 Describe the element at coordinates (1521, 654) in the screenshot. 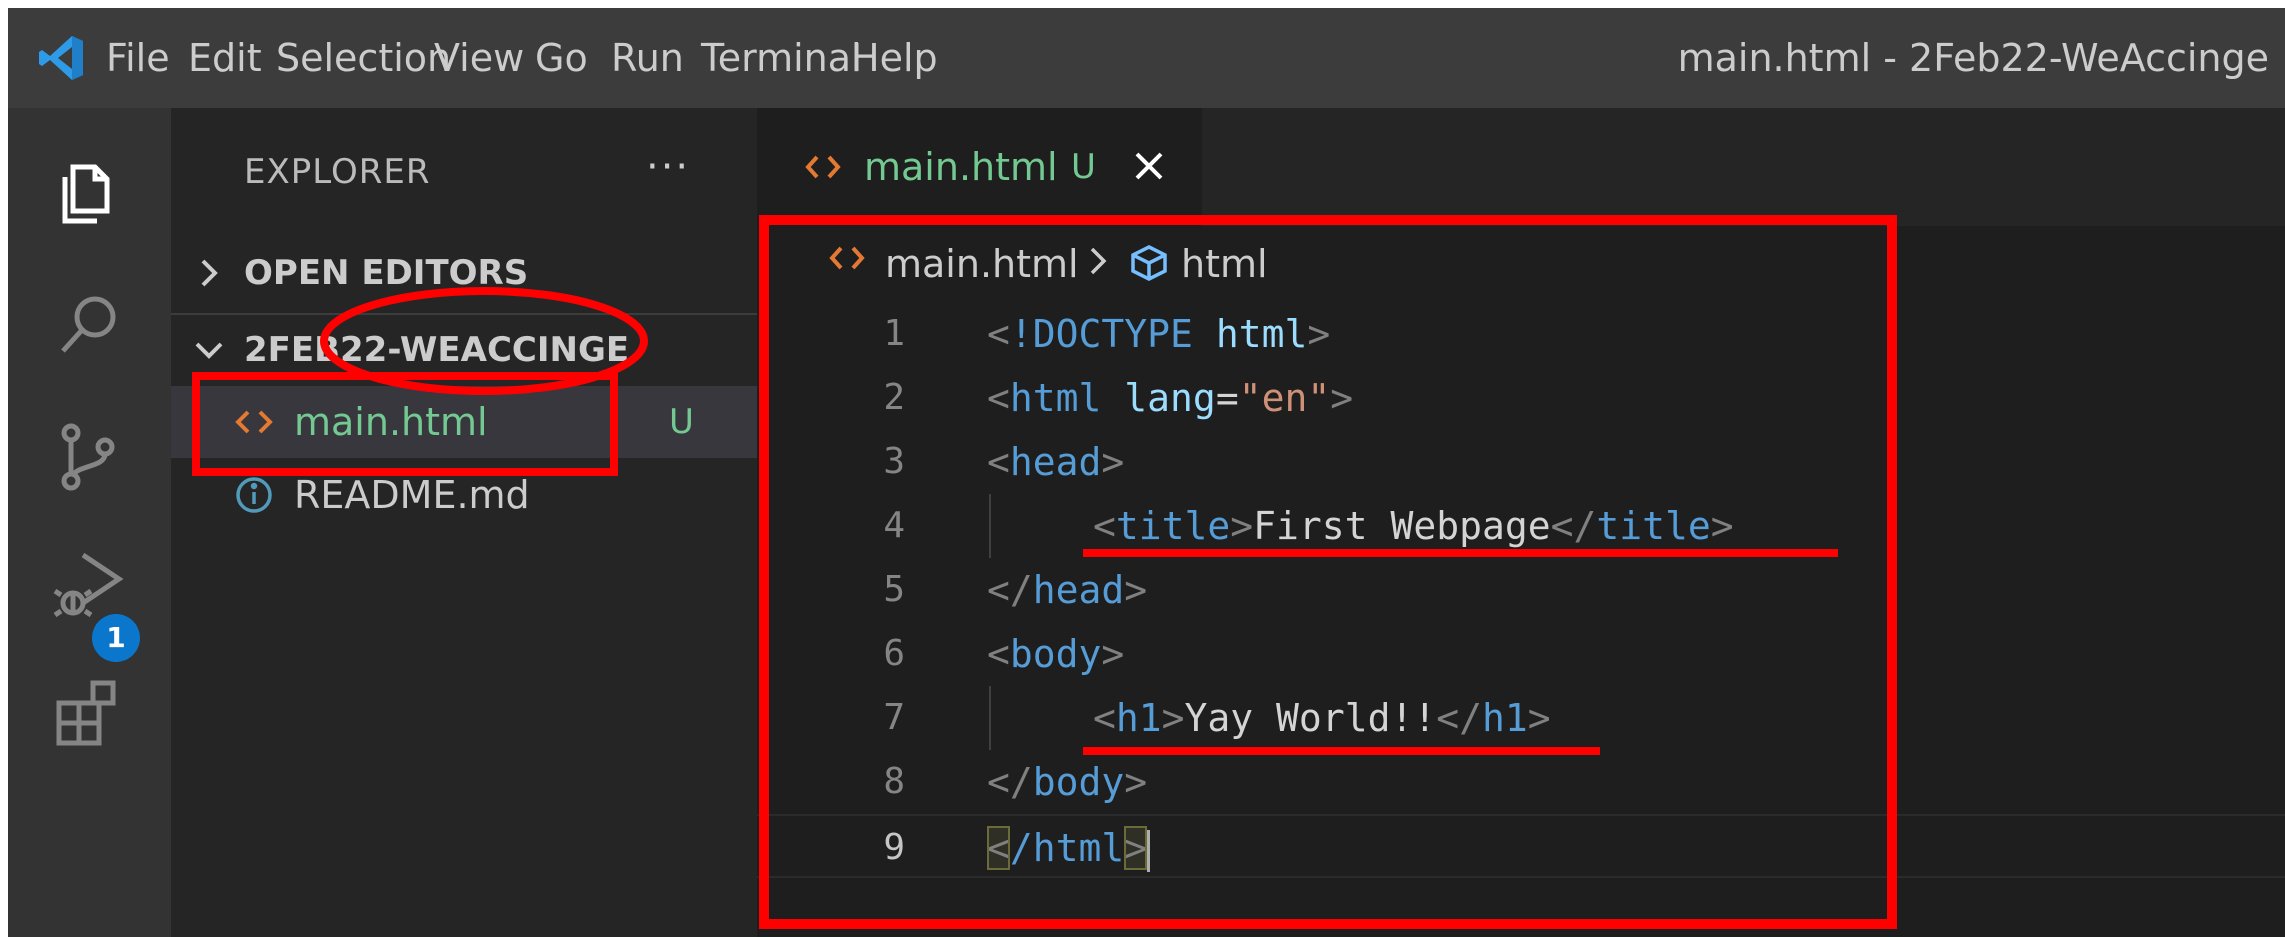

I see `code-line: 6 <body>` at that location.